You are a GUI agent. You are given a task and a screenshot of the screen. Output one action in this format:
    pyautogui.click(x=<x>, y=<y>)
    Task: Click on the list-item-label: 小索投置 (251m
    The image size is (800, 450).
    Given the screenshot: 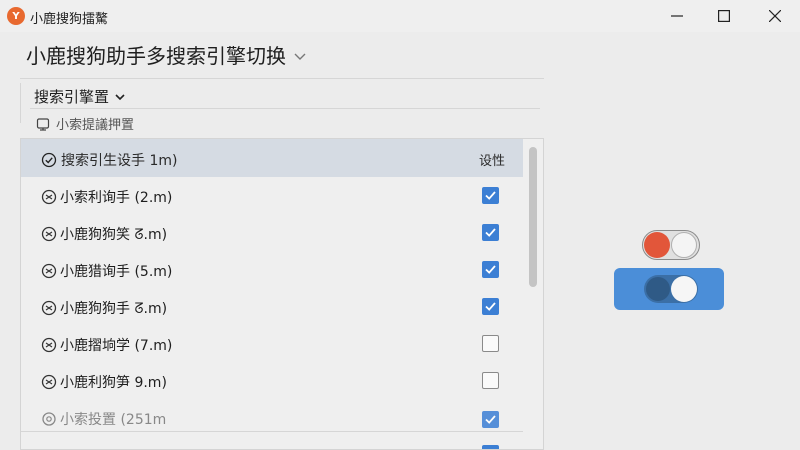 What is the action you would take?
    pyautogui.click(x=113, y=420)
    